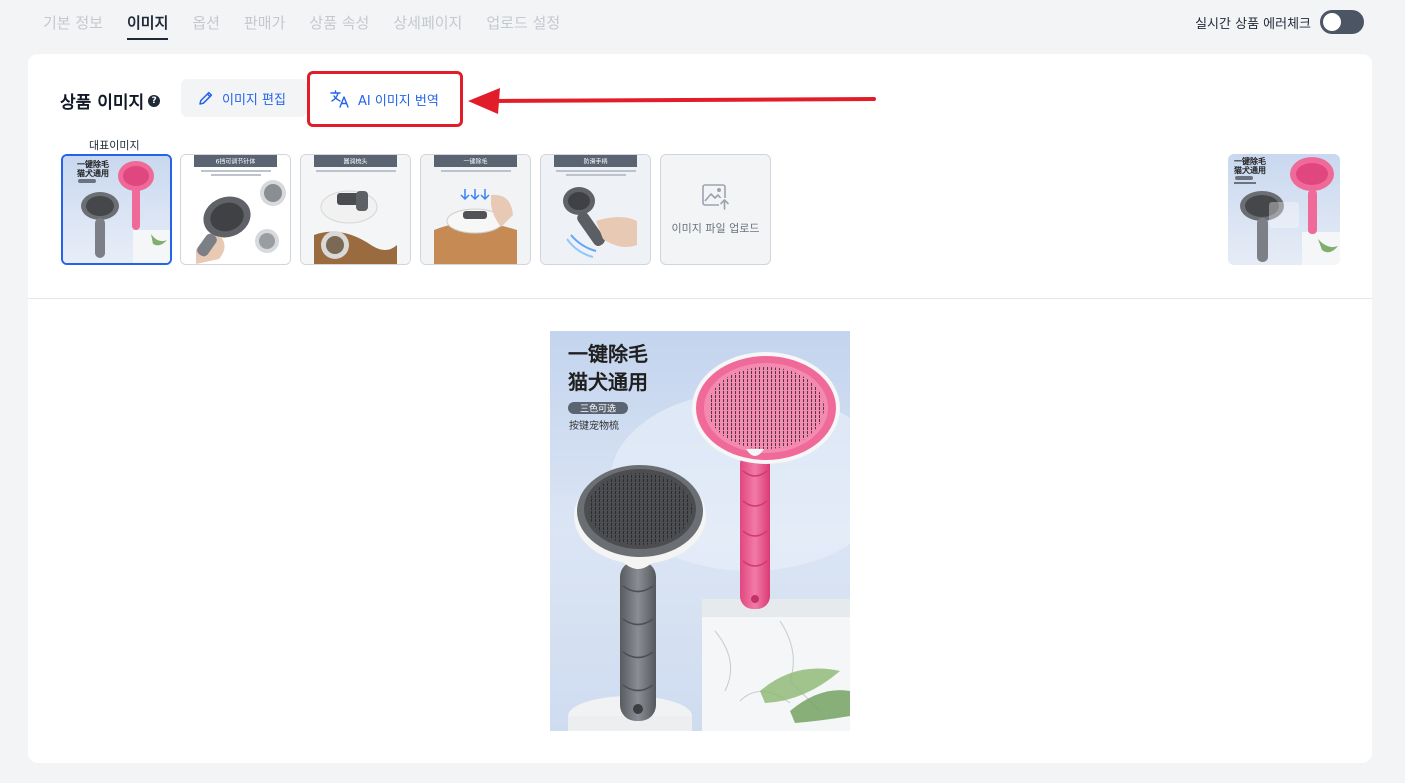 The height and width of the screenshot is (783, 1405). I want to click on floating-caption2: 猫犬通用, so click(1249, 170).